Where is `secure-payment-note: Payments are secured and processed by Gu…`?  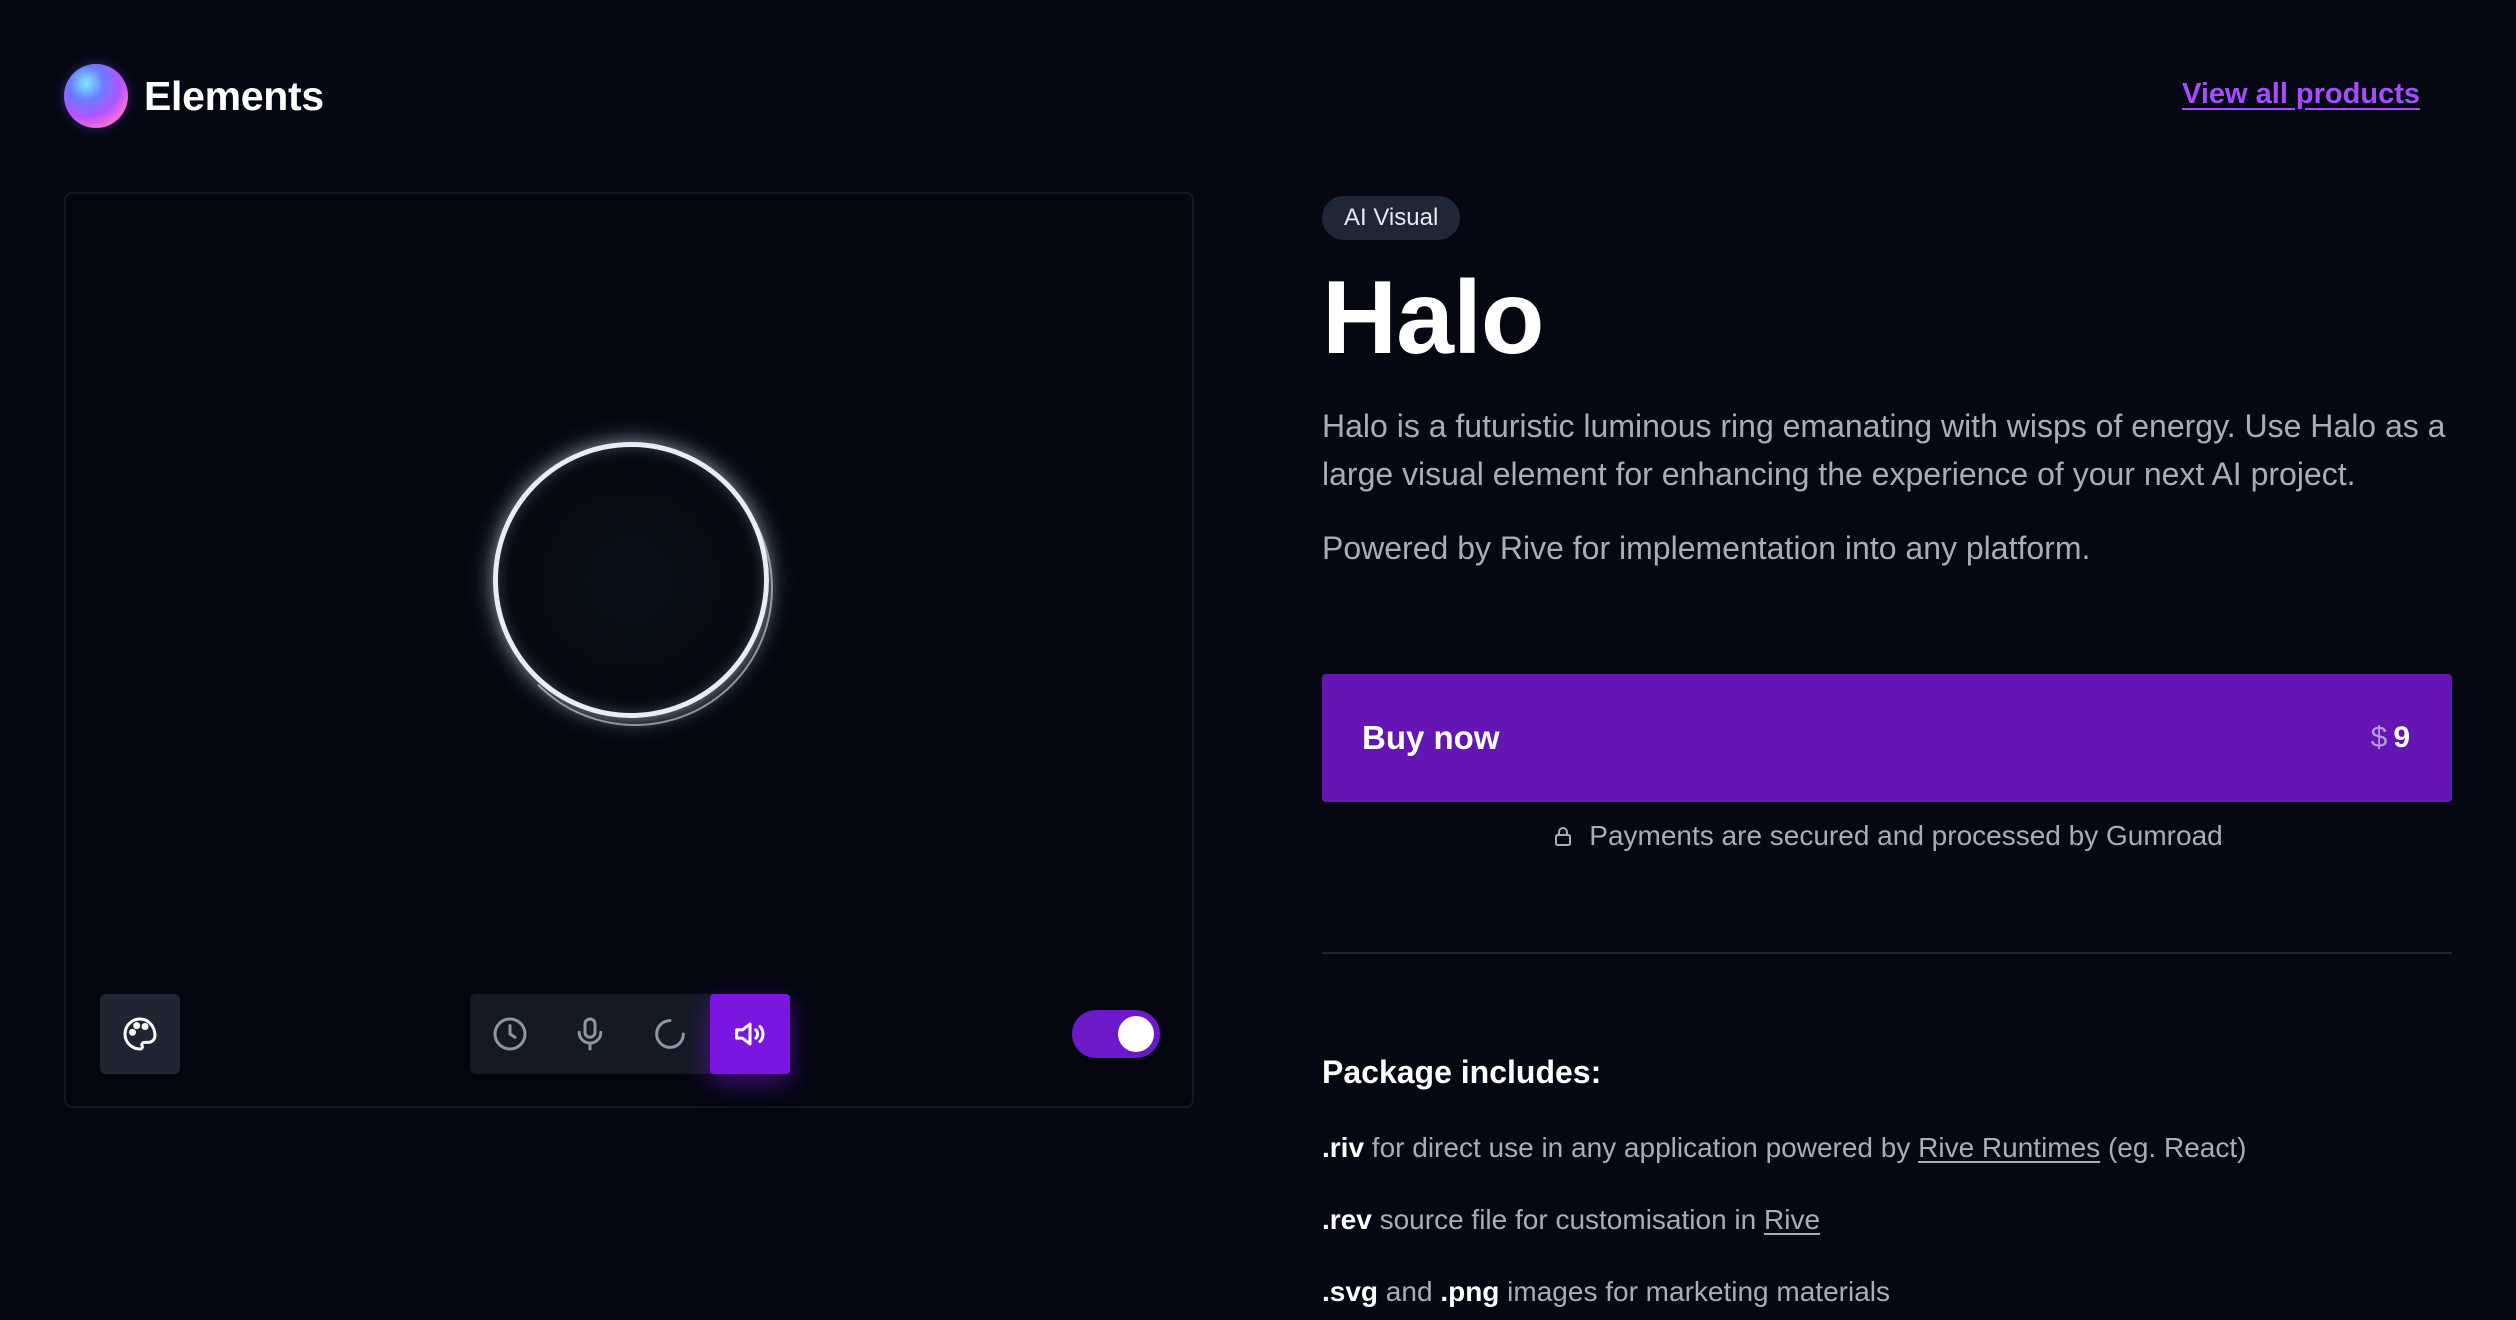
secure-payment-note: Payments are secured and processed by Gu… is located at coordinates (1887, 836).